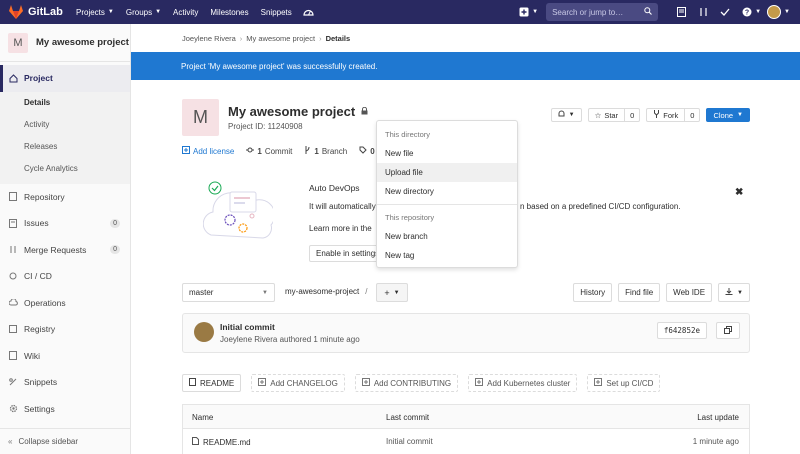 Image resolution: width=800 pixels, height=454 pixels. I want to click on download-icon, so click(729, 292).